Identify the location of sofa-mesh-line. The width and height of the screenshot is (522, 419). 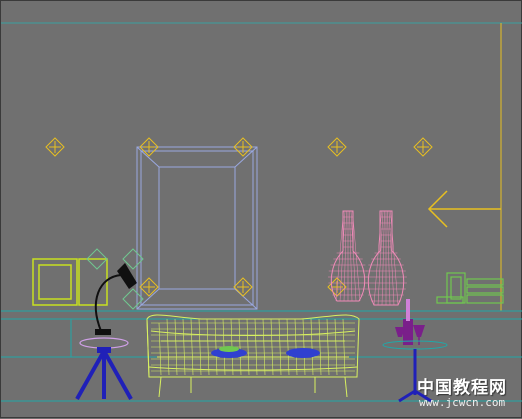
(160, 349).